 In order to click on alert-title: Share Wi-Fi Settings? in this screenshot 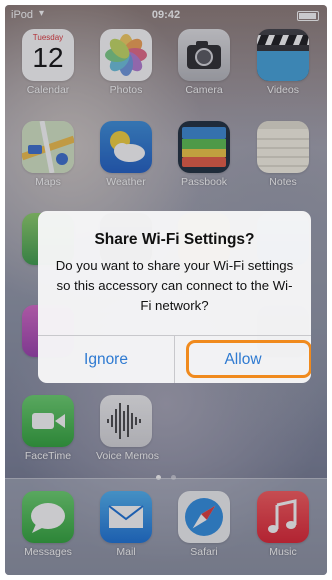, I will do `click(174, 239)`.